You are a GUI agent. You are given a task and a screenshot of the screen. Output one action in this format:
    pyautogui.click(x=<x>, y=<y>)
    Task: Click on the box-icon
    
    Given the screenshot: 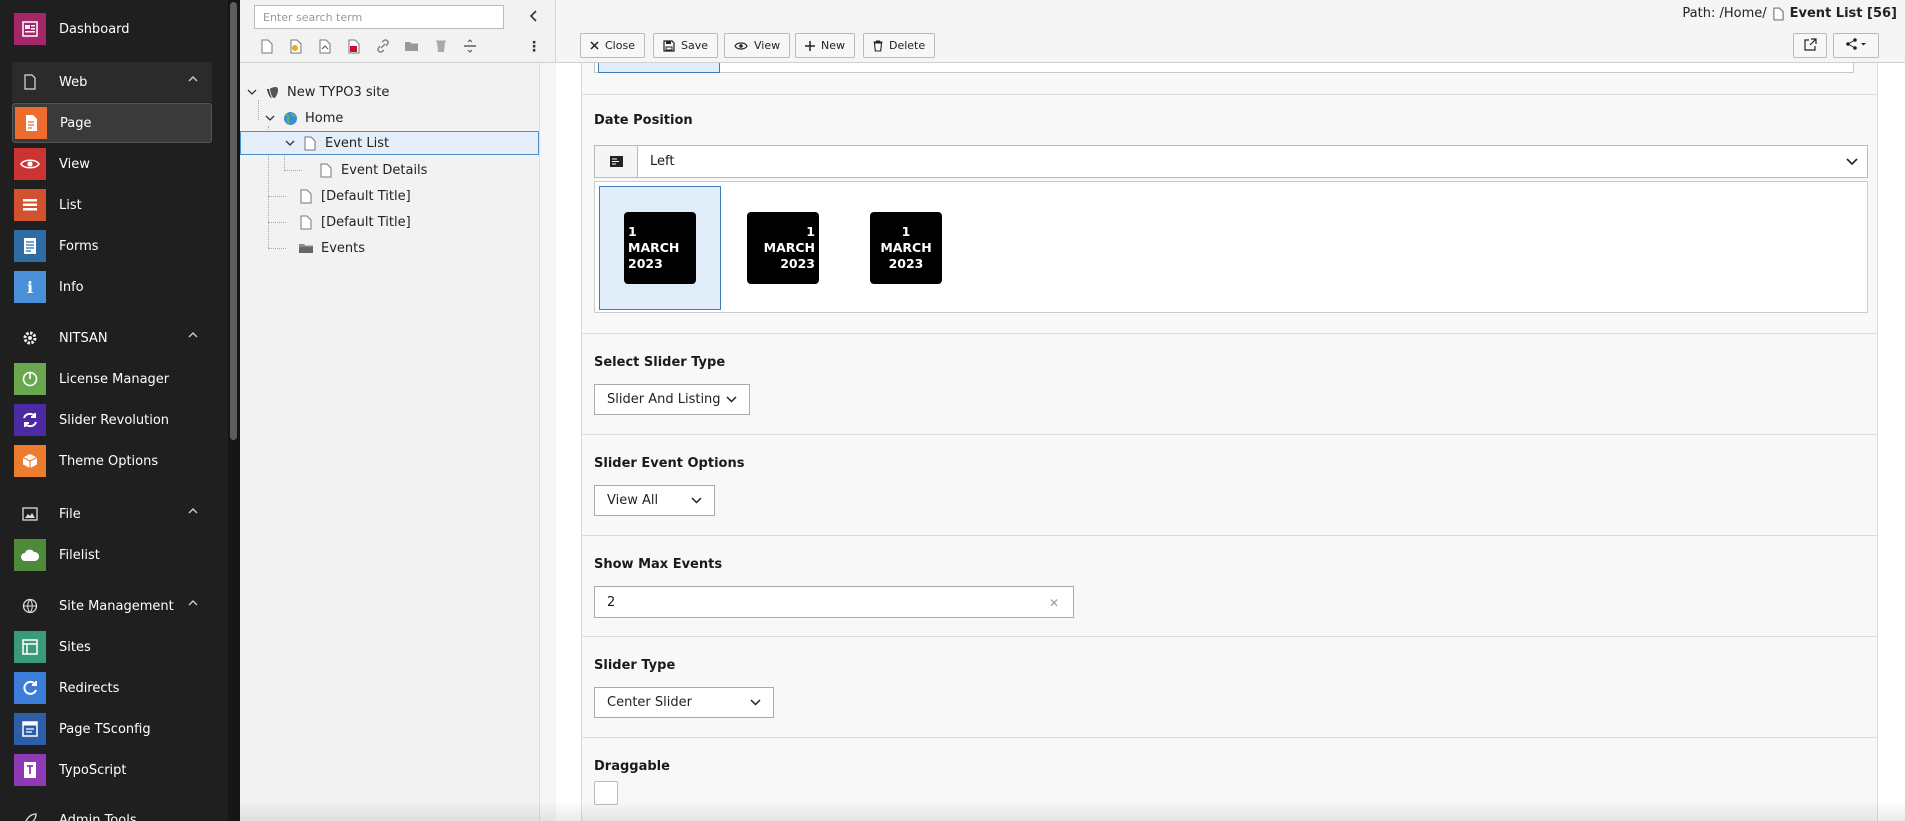 What is the action you would take?
    pyautogui.click(x=30, y=461)
    